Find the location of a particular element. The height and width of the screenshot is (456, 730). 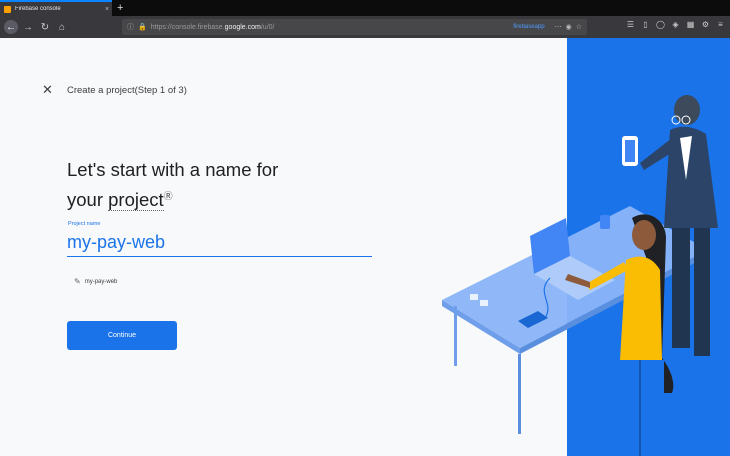

site-info-icon: ⓘ is located at coordinates (130, 27).